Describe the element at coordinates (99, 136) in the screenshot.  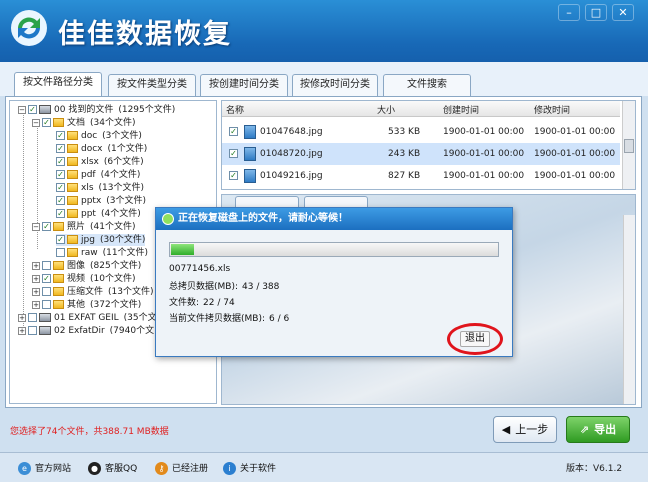
I see `tree-node: ✓ doc (3个文件)` at that location.